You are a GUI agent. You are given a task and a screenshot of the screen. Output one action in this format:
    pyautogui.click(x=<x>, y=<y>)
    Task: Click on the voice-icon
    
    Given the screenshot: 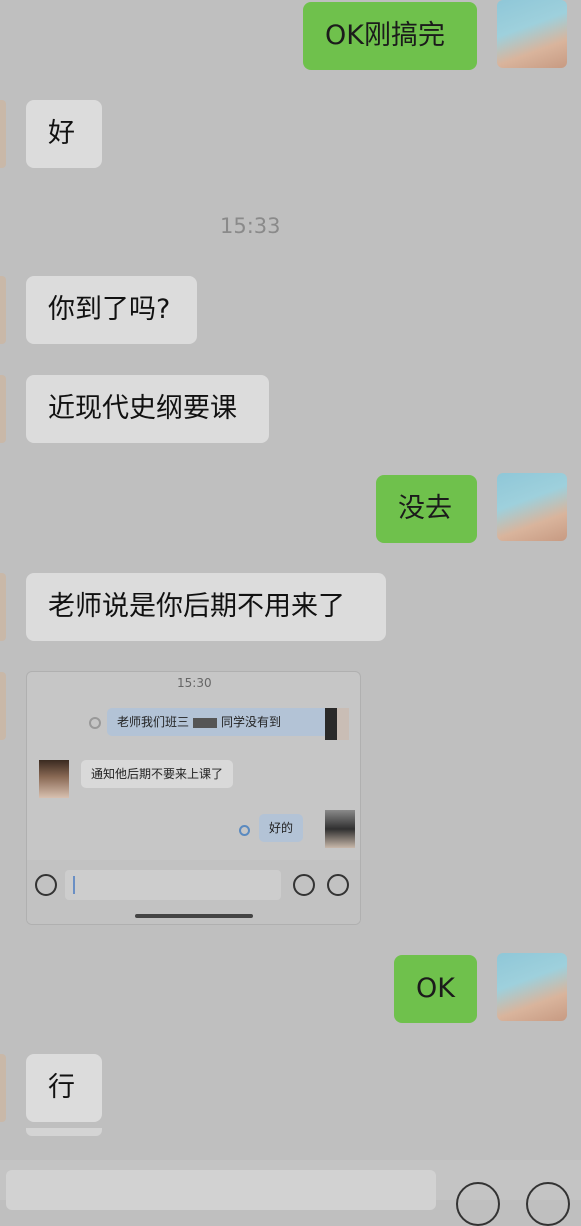 What is the action you would take?
    pyautogui.click(x=46, y=885)
    